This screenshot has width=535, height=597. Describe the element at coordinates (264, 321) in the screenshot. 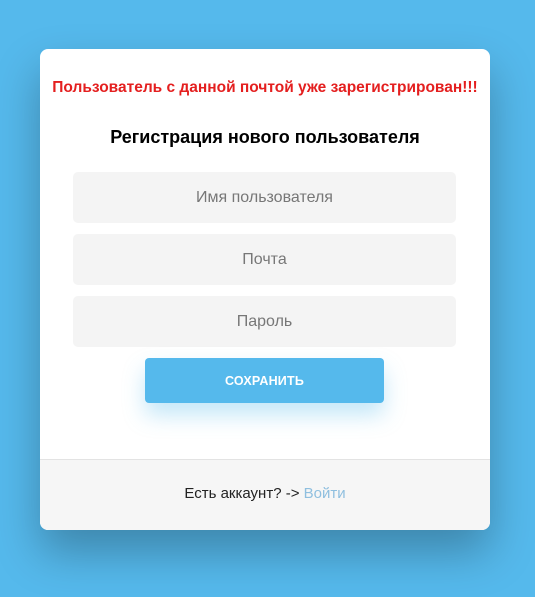

I see `password-input` at that location.